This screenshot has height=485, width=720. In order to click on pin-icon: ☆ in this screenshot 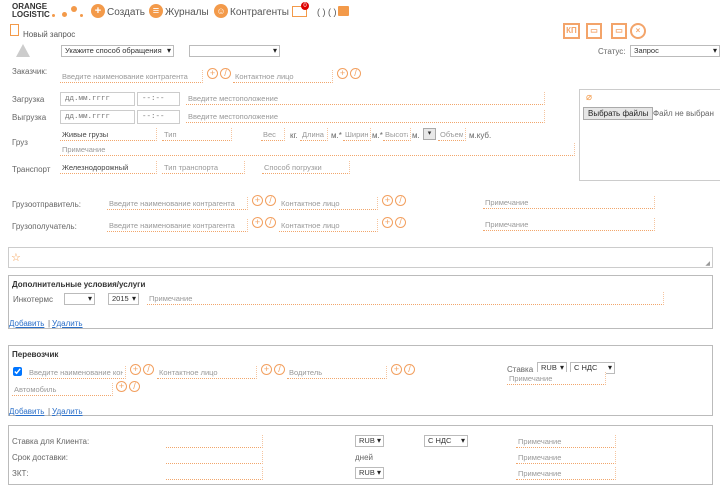, I will do `click(16, 258)`.